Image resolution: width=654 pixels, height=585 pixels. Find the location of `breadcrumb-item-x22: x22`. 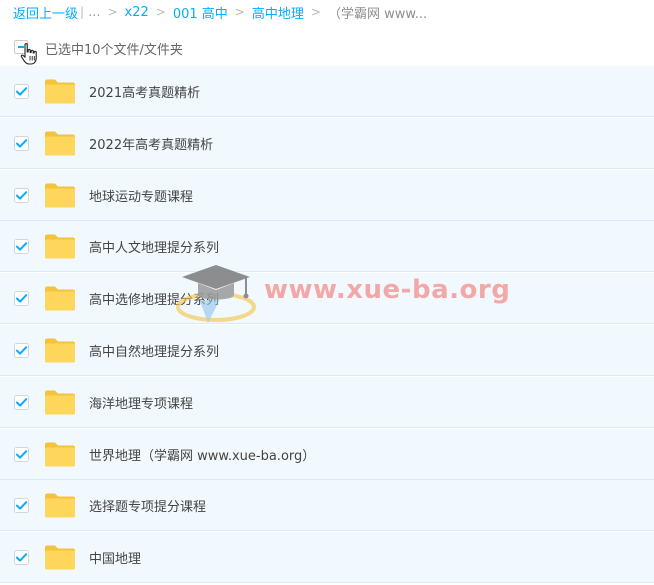

breadcrumb-item-x22: x22 is located at coordinates (137, 12).